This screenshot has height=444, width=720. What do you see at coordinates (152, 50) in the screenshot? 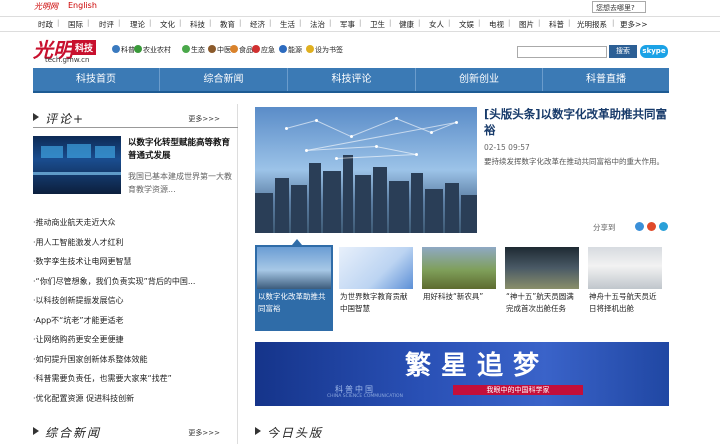
I see `channel-link: 农业农村` at bounding box center [152, 50].